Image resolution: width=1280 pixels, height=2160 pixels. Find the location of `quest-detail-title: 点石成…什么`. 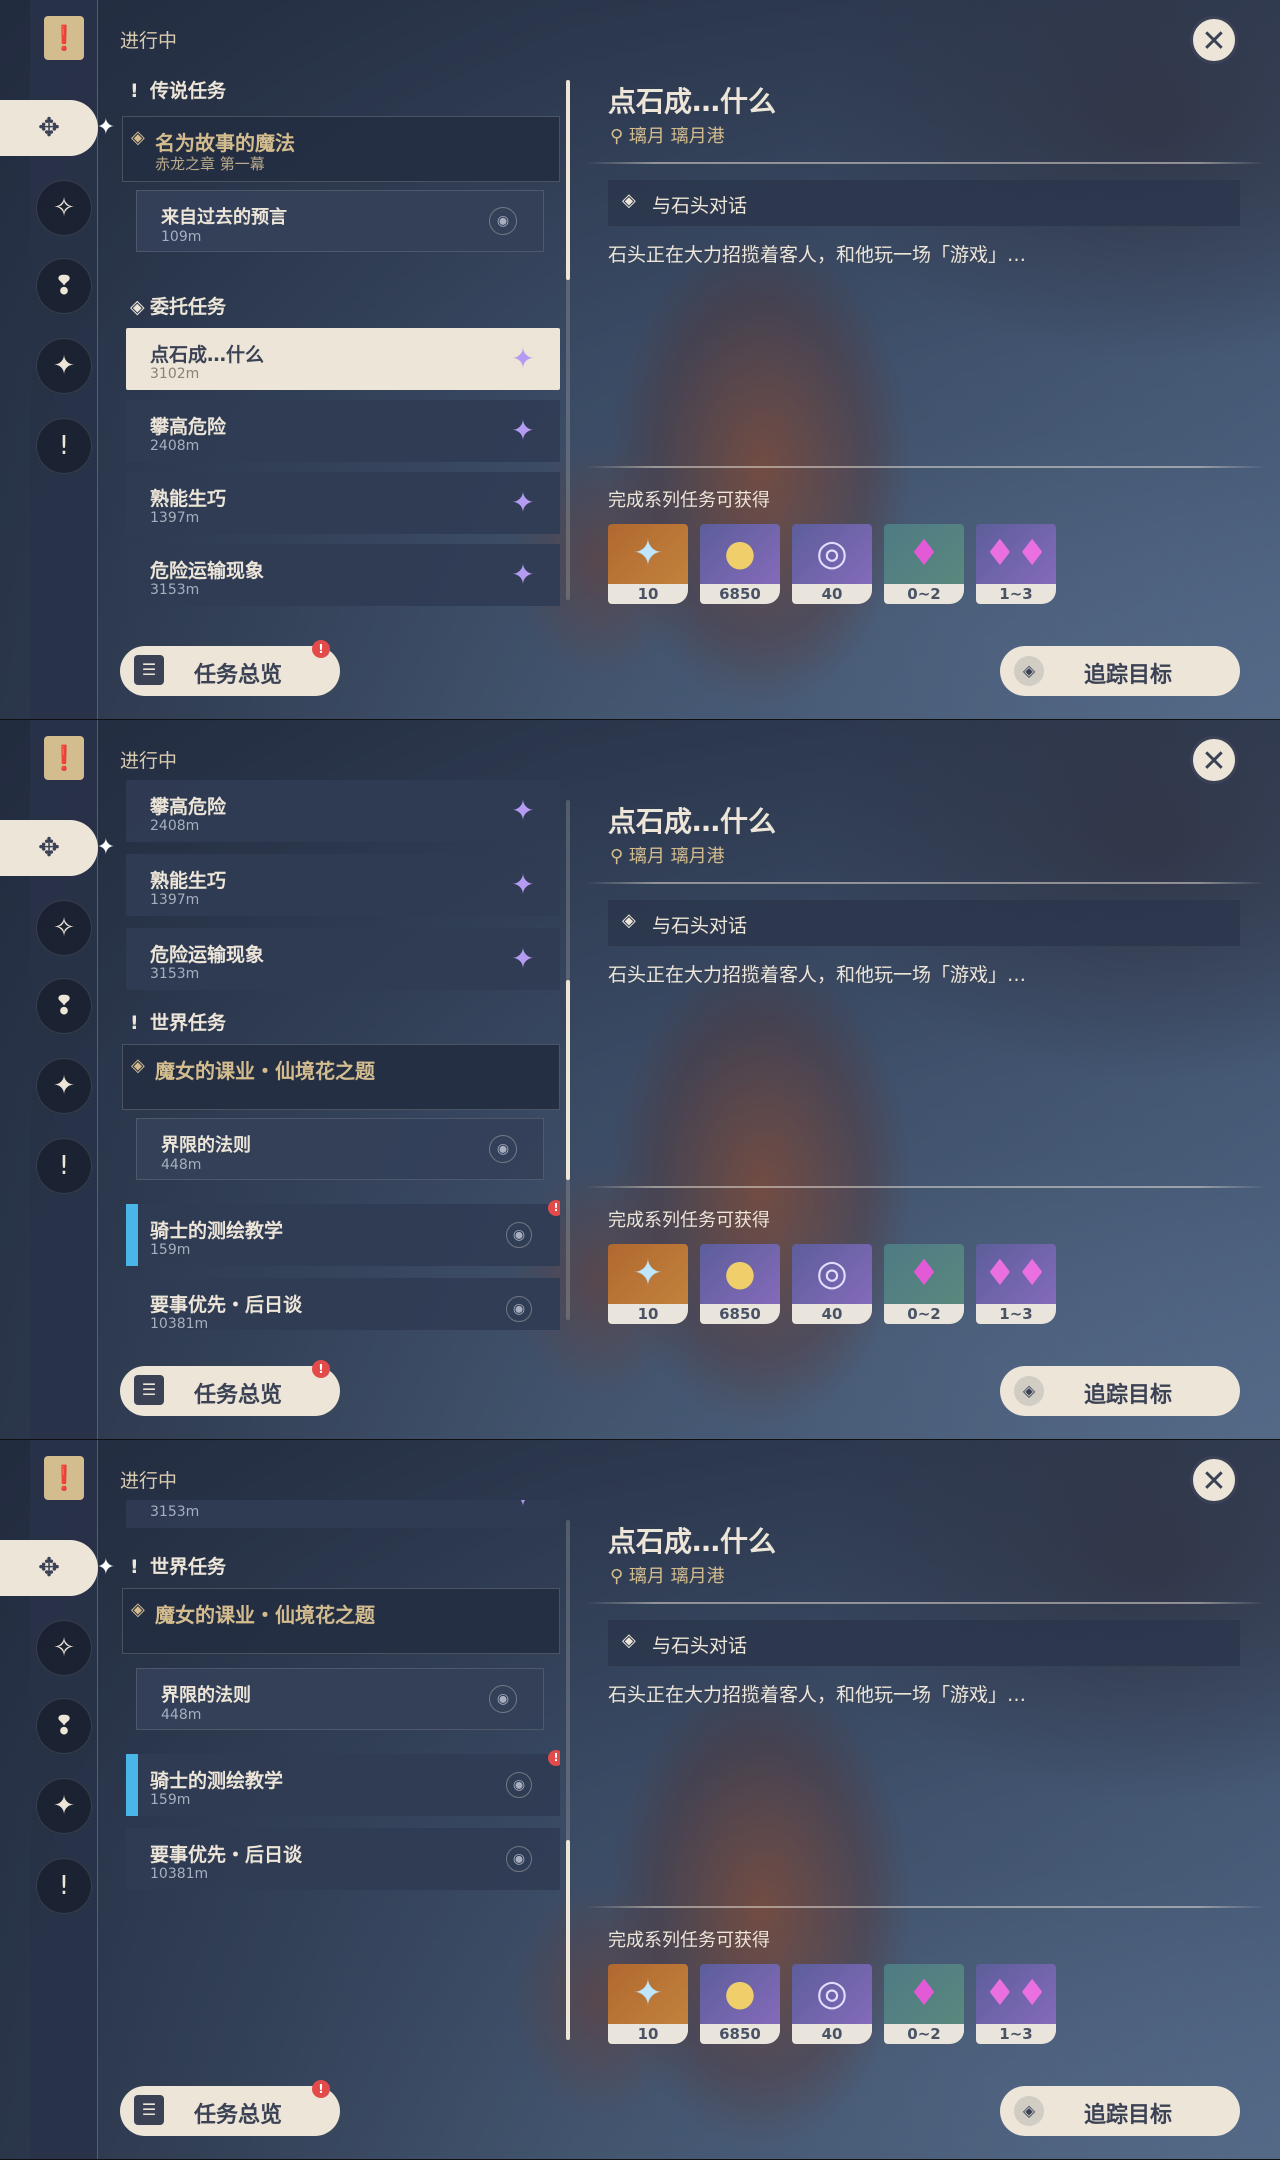

quest-detail-title: 点石成…什么 is located at coordinates (692, 101).